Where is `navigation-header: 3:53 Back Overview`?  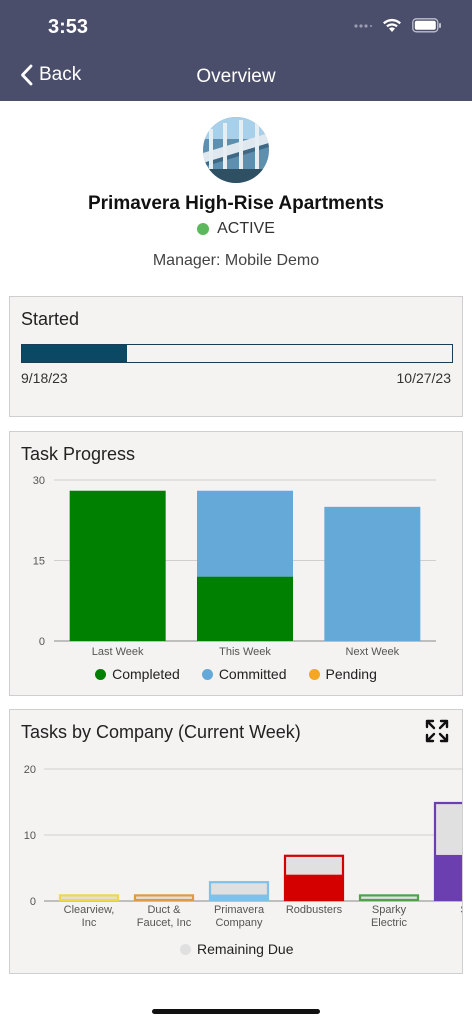
navigation-header: 3:53 Back Overview is located at coordinates (236, 50).